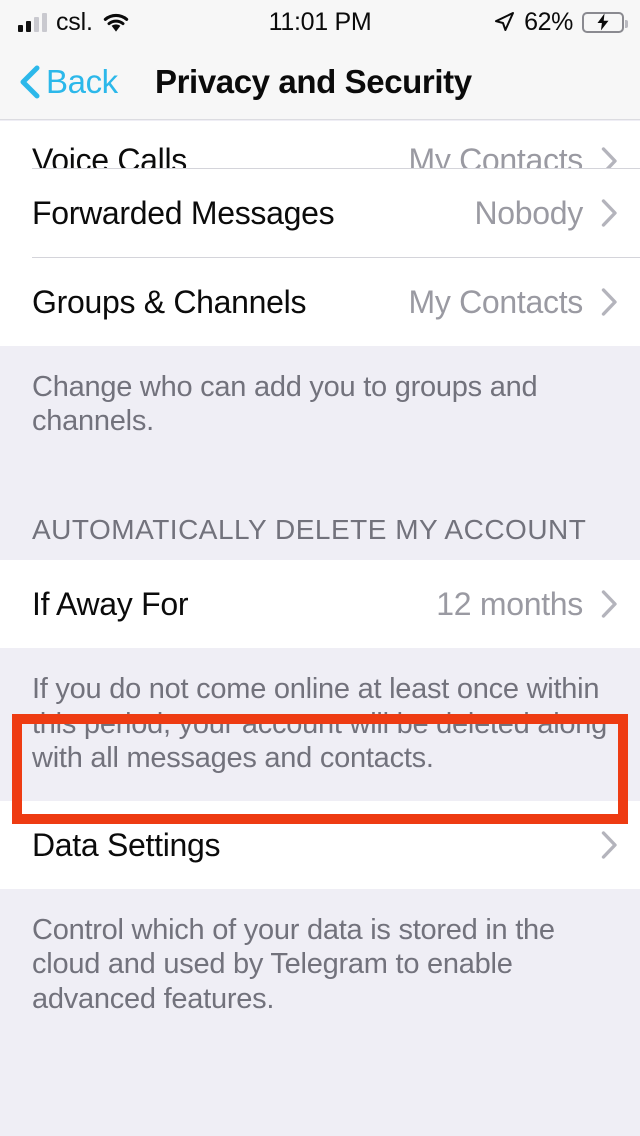 This screenshot has width=640, height=1136. I want to click on row-data-settings-right, so click(609, 845).